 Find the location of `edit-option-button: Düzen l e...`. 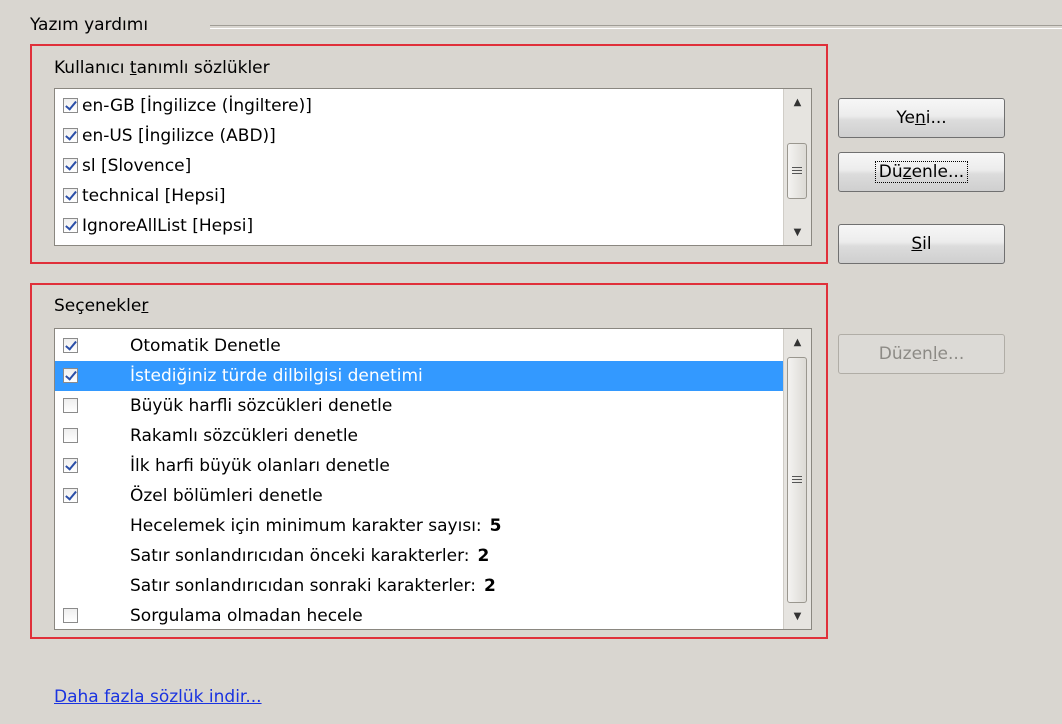

edit-option-button: Düzen l e... is located at coordinates (921, 354).